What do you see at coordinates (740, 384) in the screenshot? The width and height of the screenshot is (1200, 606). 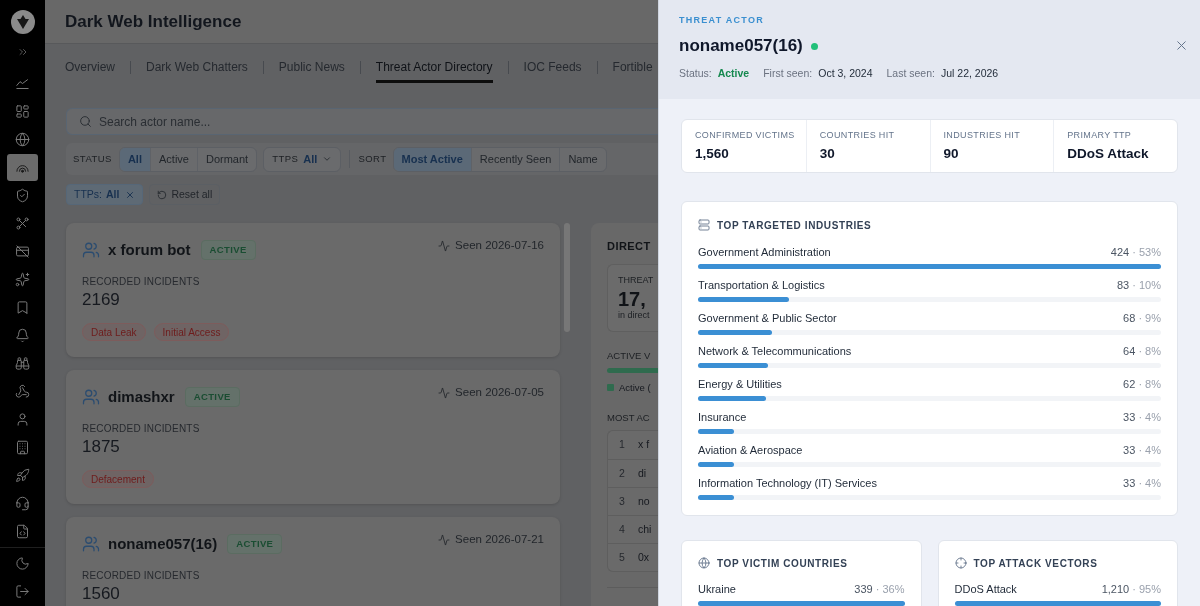 I see `bar-label: Energy & Utilities` at bounding box center [740, 384].